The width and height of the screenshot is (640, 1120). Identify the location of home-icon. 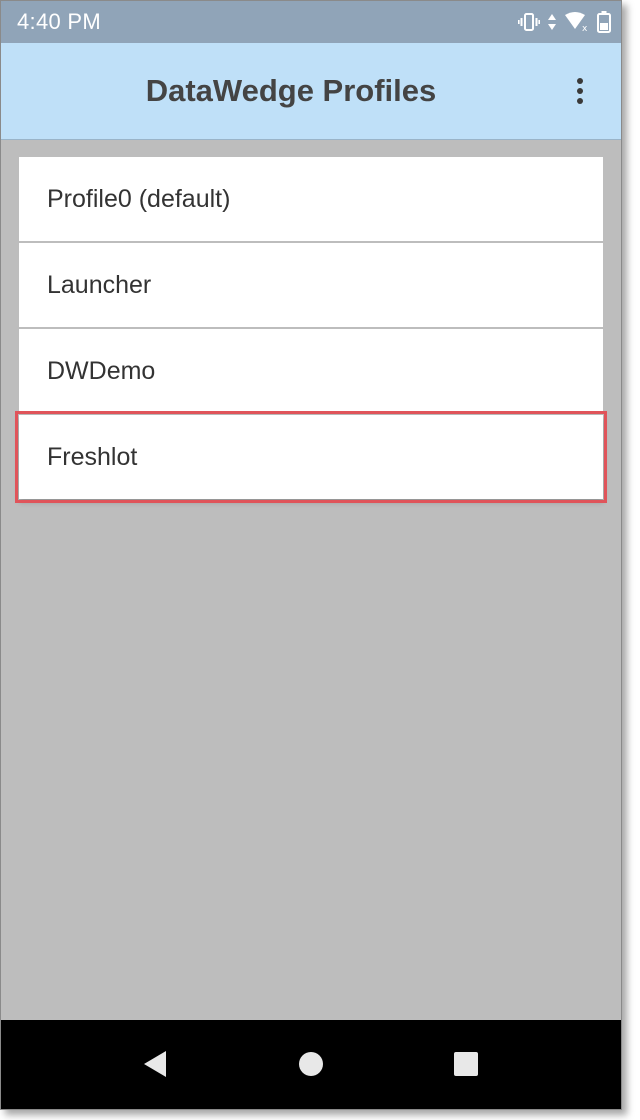
(311, 1064).